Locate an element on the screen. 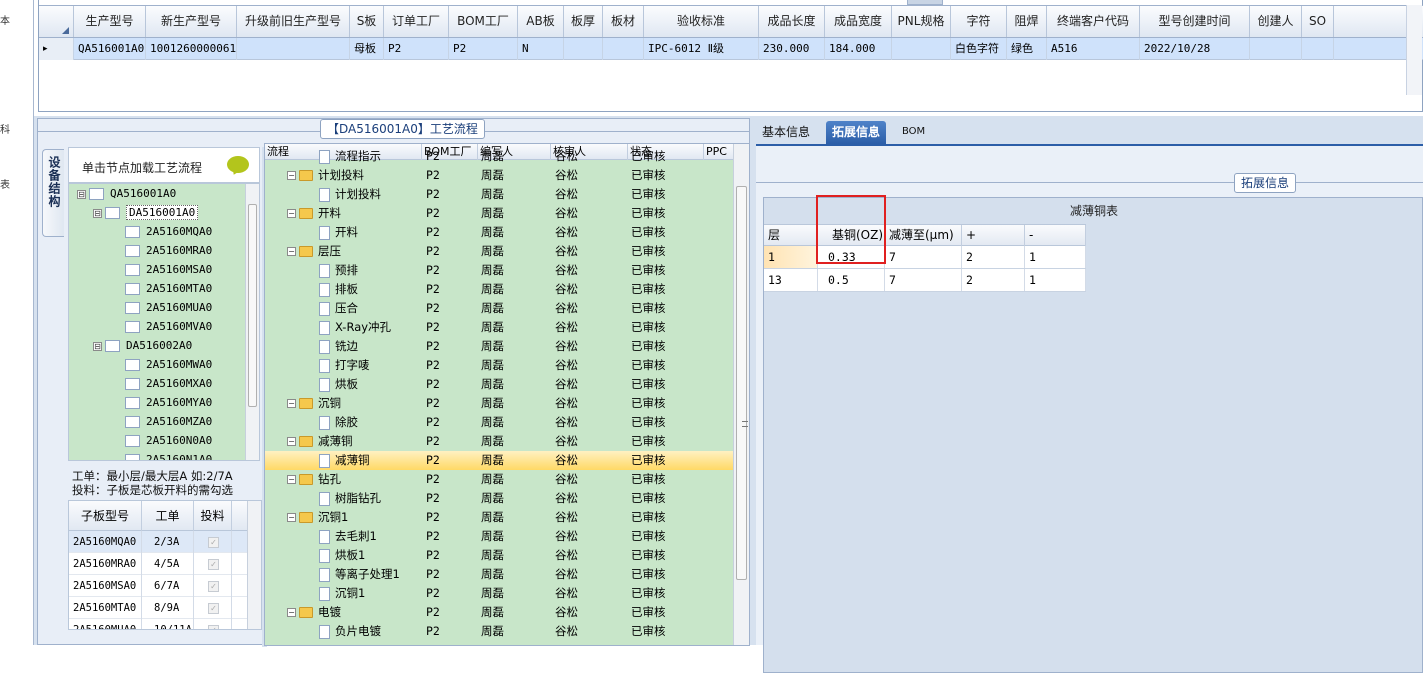  flow-row: − 层压 P2 周磊 谷松 已审核 is located at coordinates (499, 251).